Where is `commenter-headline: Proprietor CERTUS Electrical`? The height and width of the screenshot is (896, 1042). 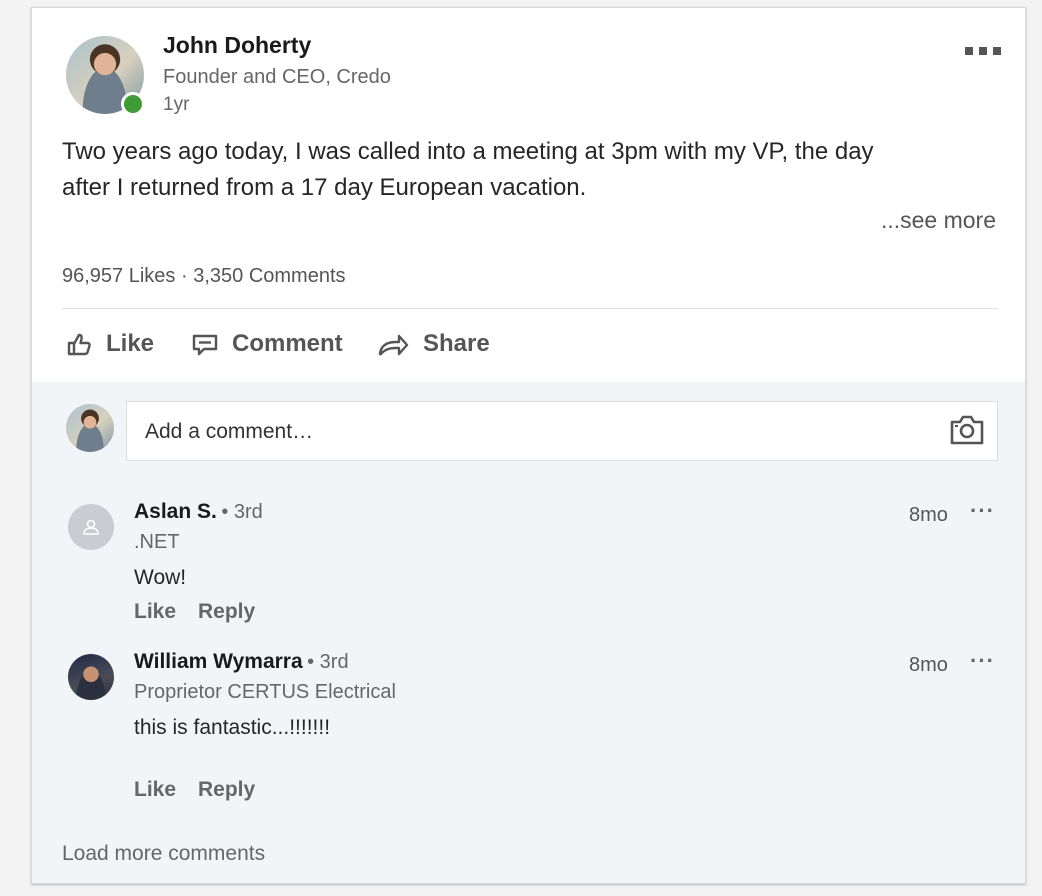 commenter-headline: Proprietor CERTUS Electrical is located at coordinates (265, 692).